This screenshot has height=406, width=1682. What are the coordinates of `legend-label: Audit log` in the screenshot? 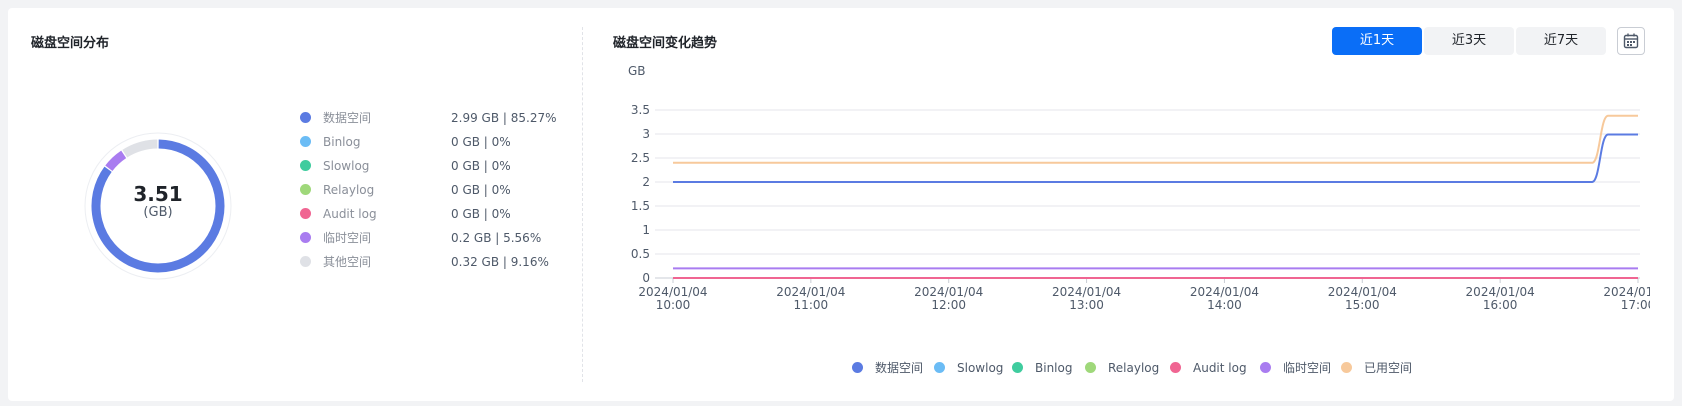 It's located at (350, 214).